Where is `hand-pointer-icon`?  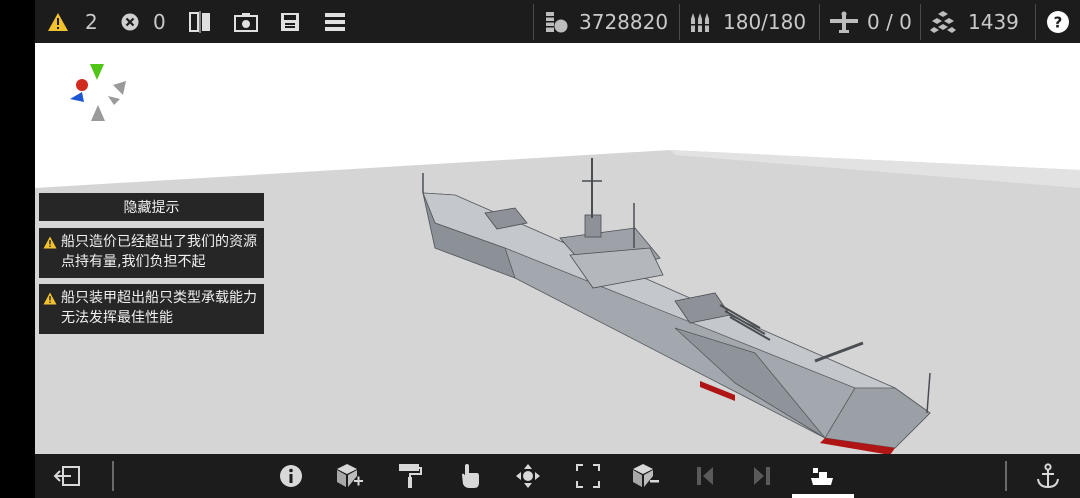
hand-pointer-icon is located at coordinates (470, 476).